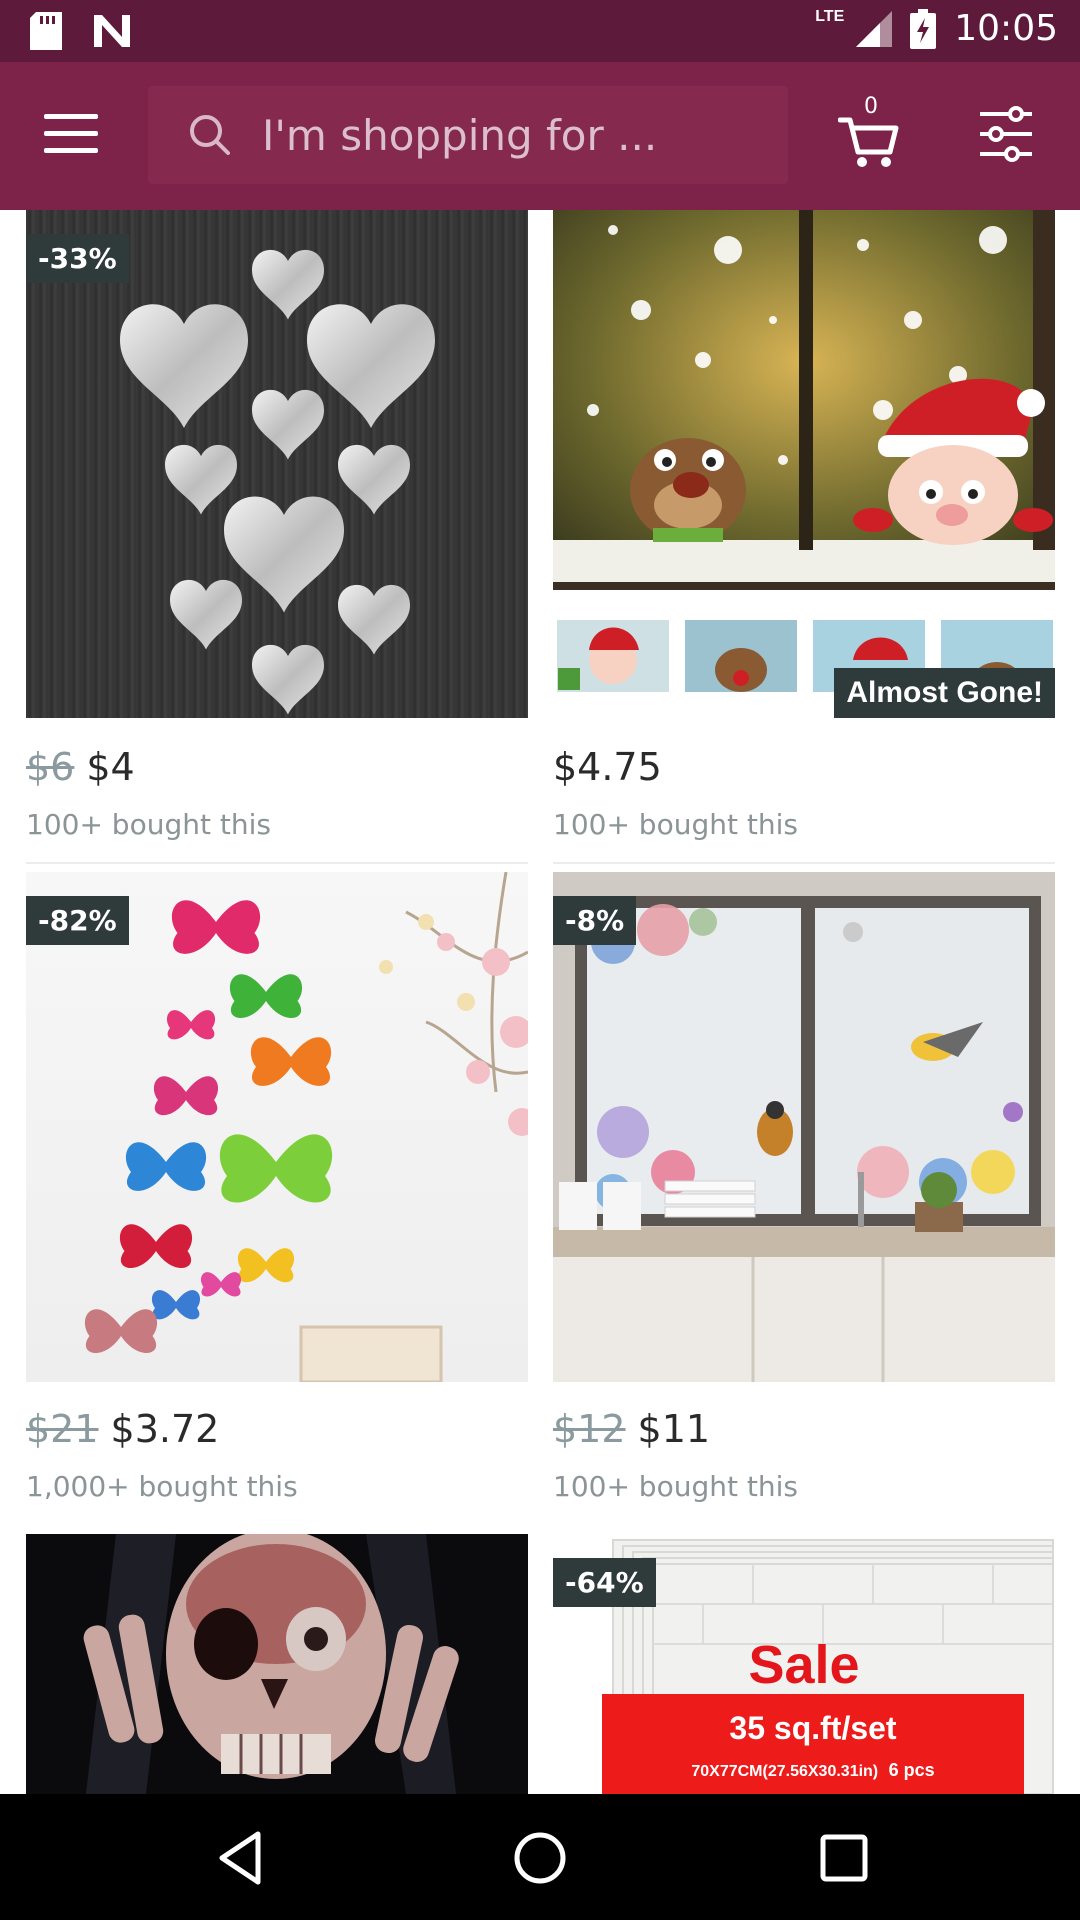  I want to click on product-image: -33%, so click(277, 464).